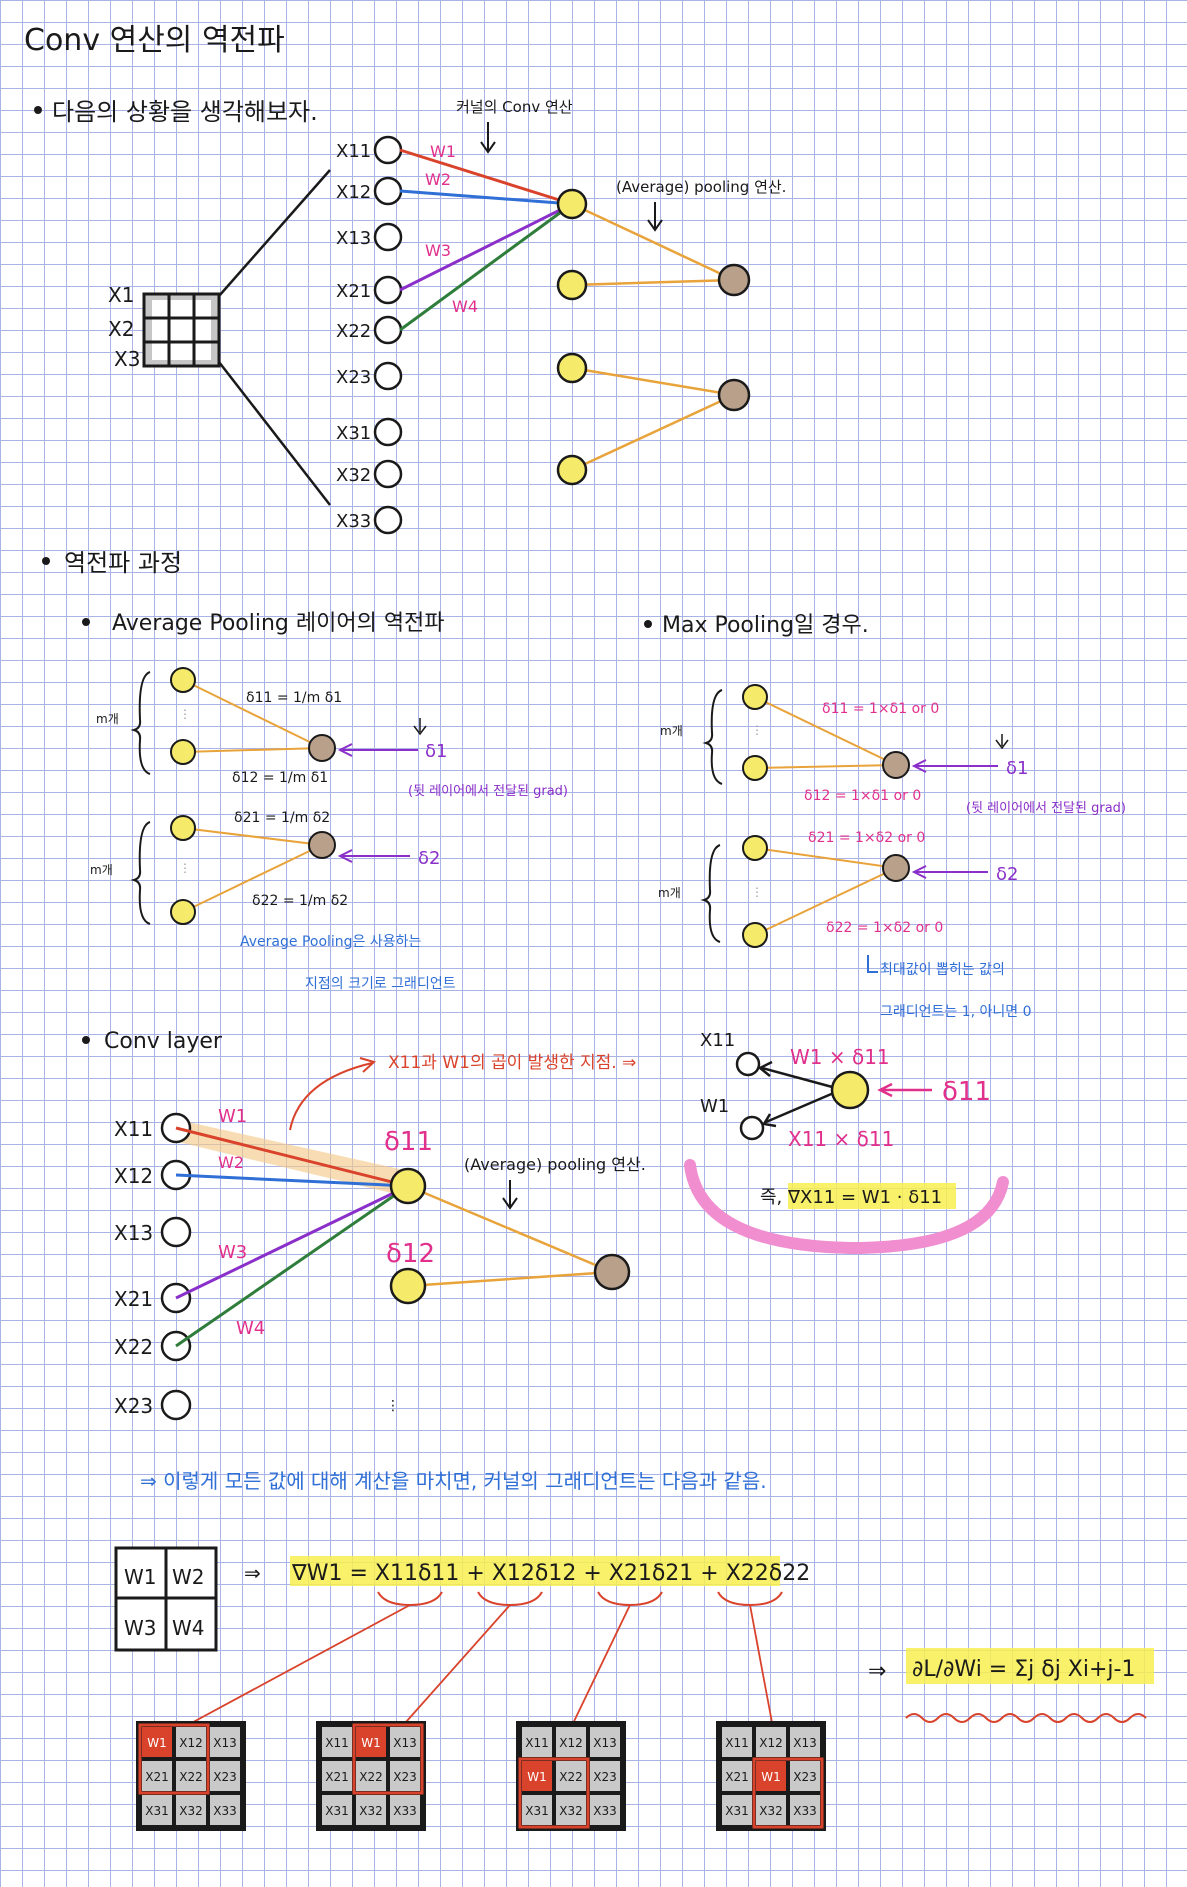  I want to click on svg-text: W4, so click(188, 1628).